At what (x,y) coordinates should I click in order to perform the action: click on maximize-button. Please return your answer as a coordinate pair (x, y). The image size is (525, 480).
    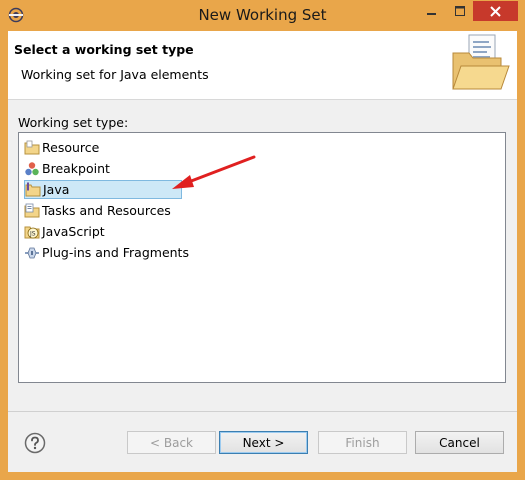
    Looking at the image, I should click on (459, 11).